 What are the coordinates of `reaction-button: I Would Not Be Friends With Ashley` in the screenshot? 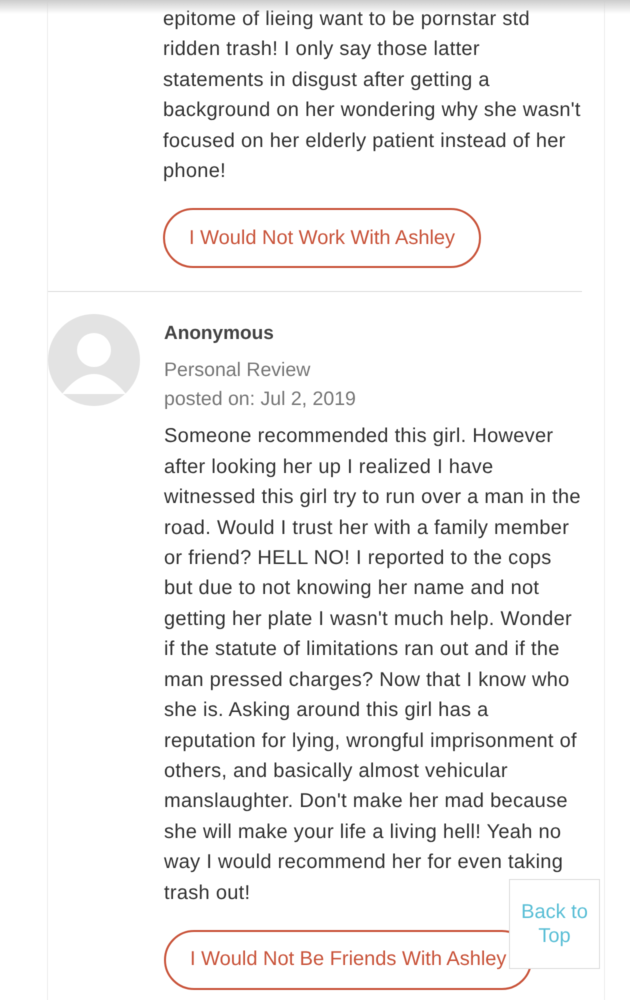 It's located at (348, 960).